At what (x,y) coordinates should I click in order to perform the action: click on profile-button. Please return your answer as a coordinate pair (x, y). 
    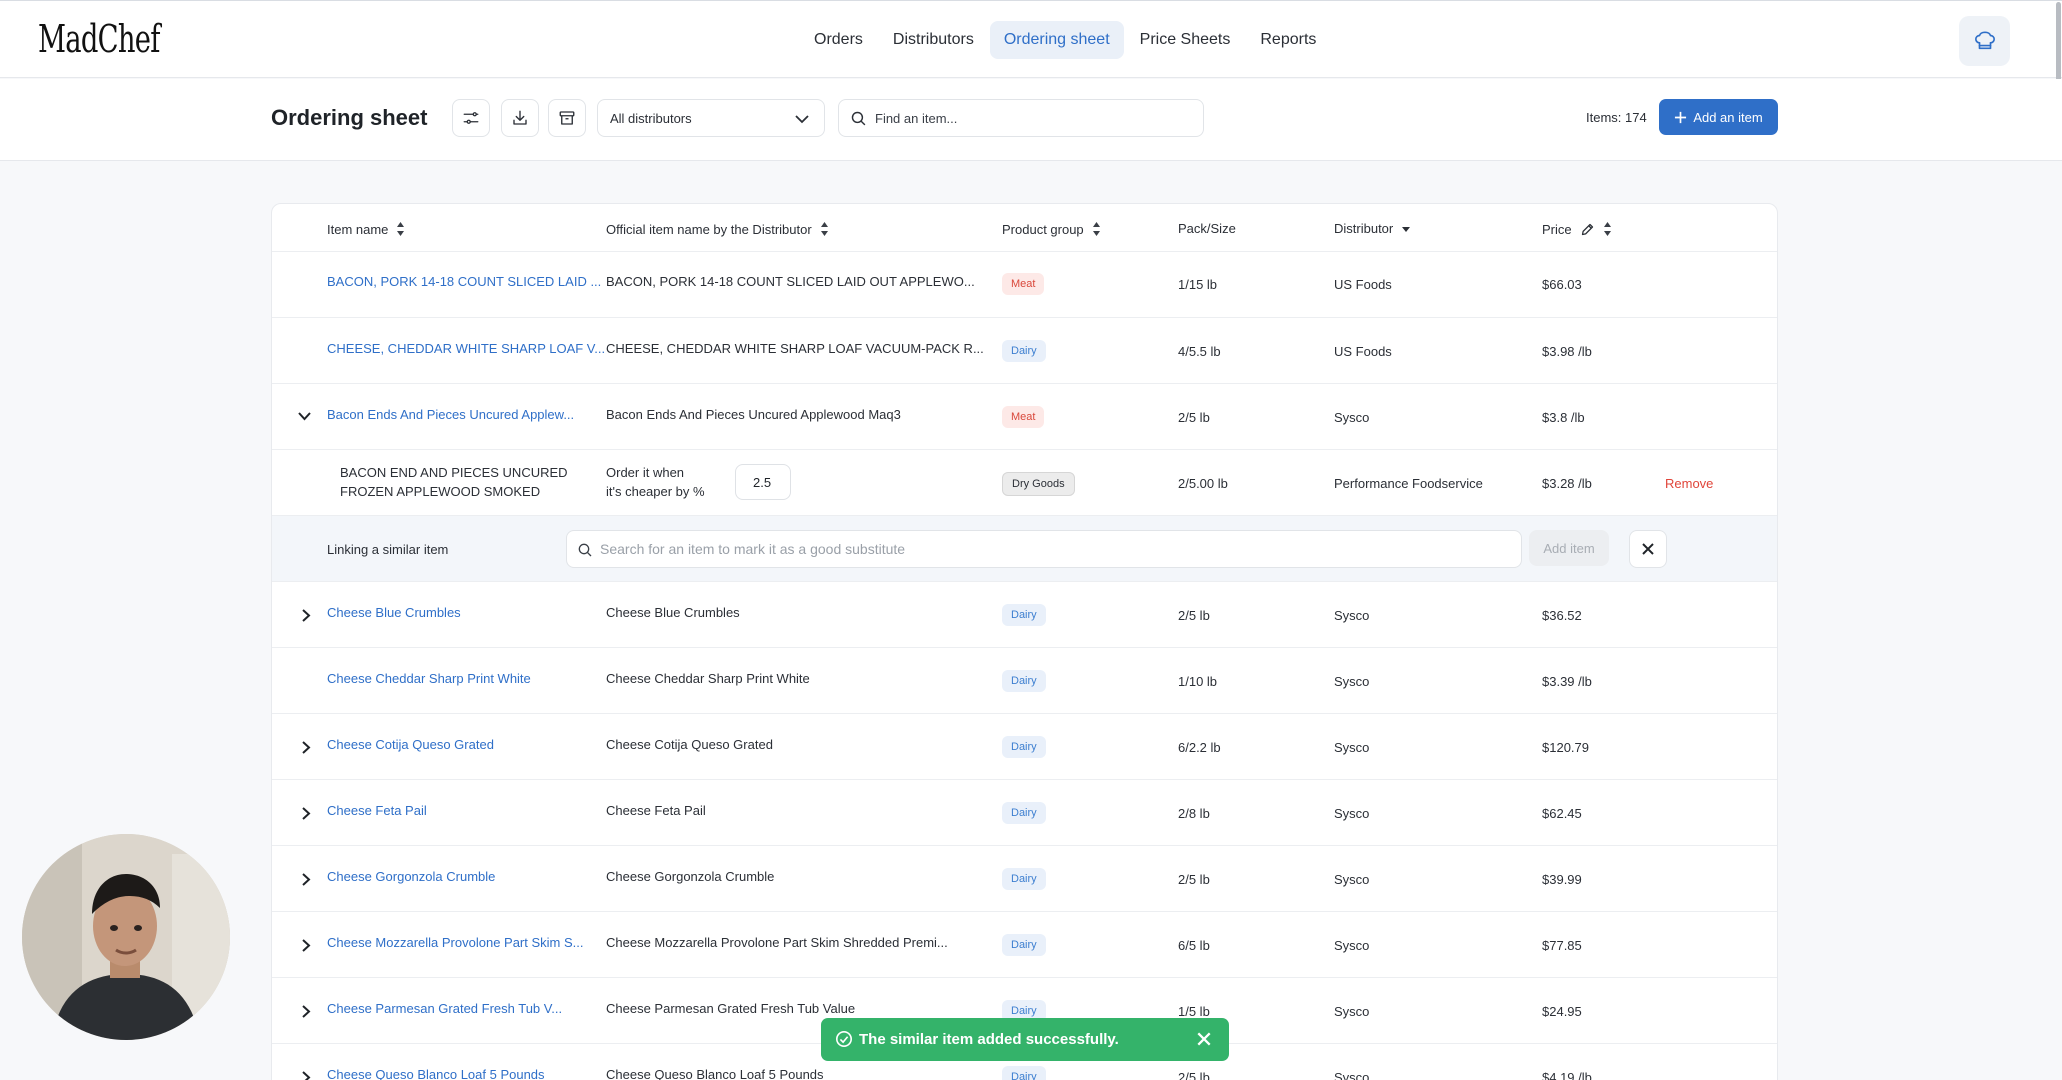
    Looking at the image, I should click on (1984, 41).